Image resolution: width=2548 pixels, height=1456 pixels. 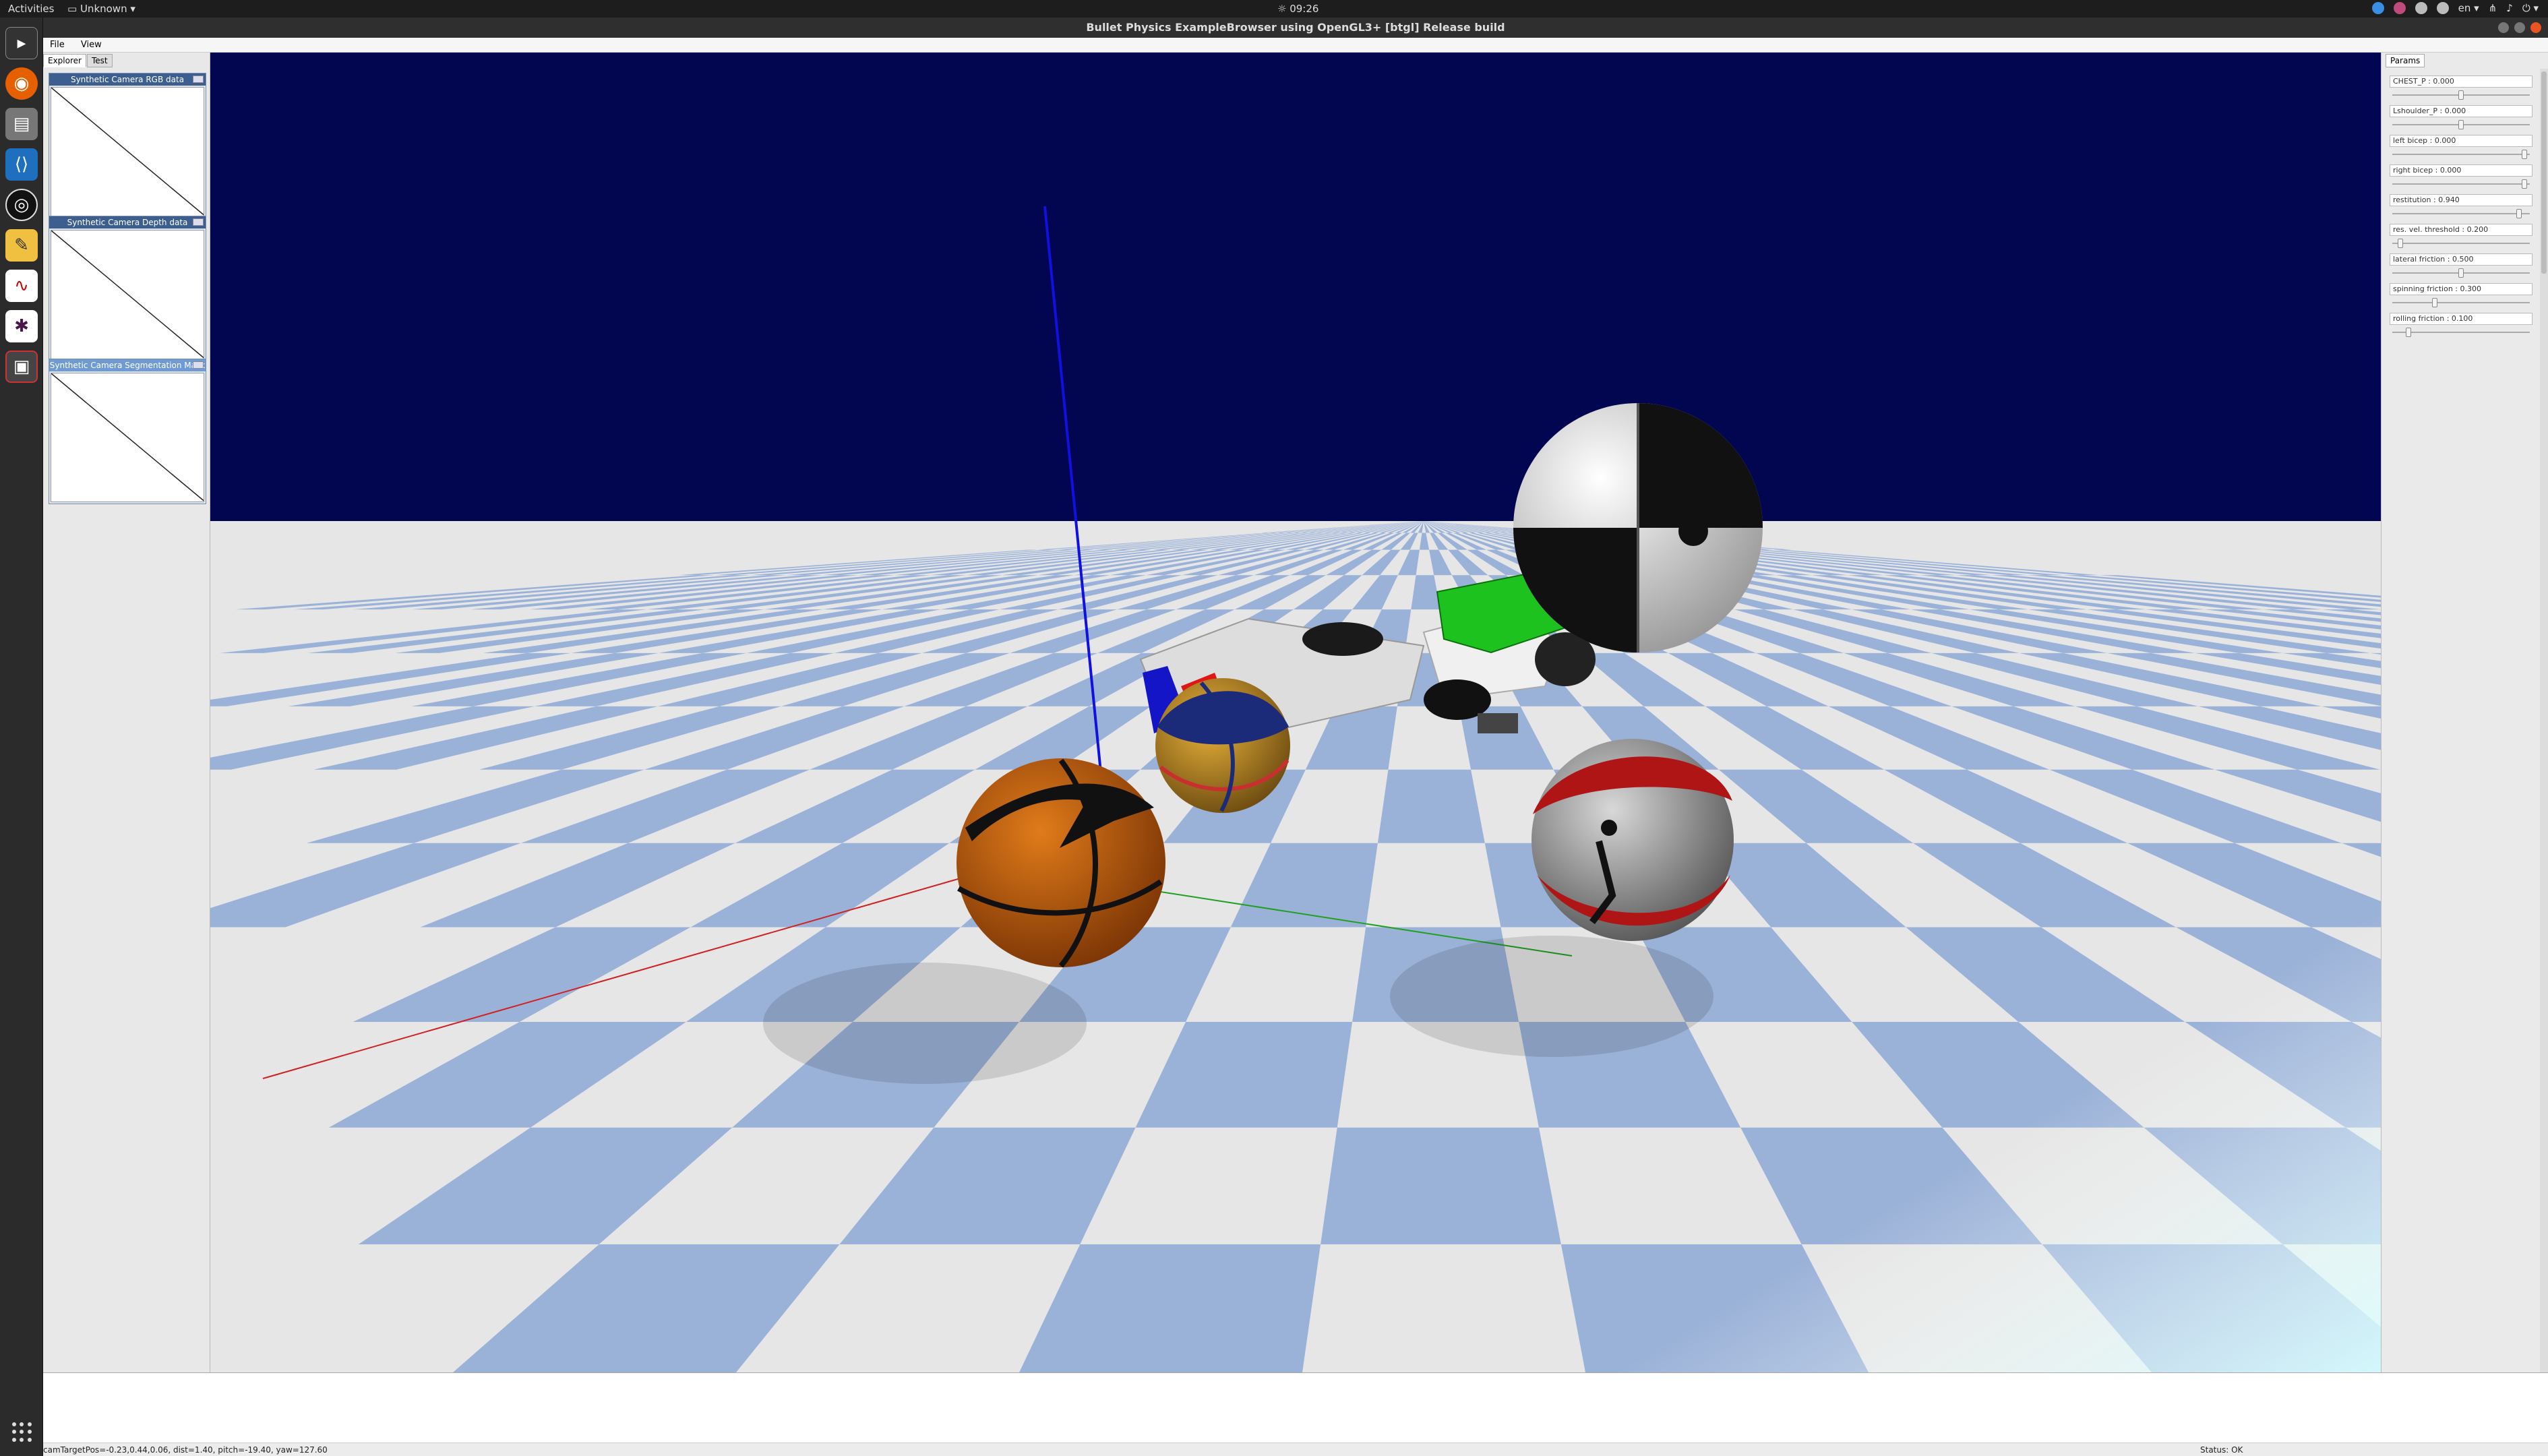 I want to click on clock: ☼ 09:26, so click(x=1297, y=9).